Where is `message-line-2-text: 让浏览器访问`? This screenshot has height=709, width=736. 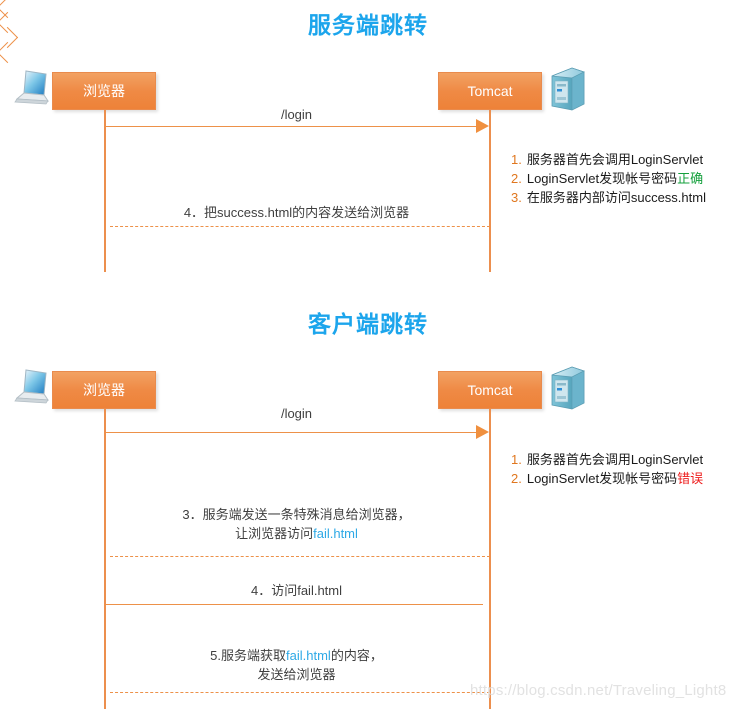 message-line-2-text: 让浏览器访问 is located at coordinates (274, 533).